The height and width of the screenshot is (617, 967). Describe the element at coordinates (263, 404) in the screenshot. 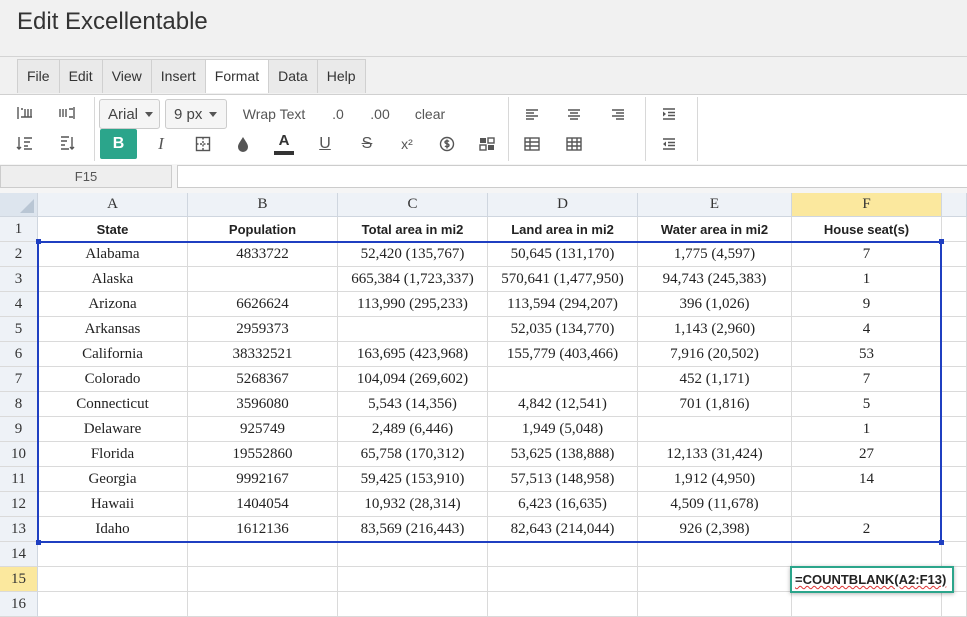

I see `cell-b8: 3596080` at that location.